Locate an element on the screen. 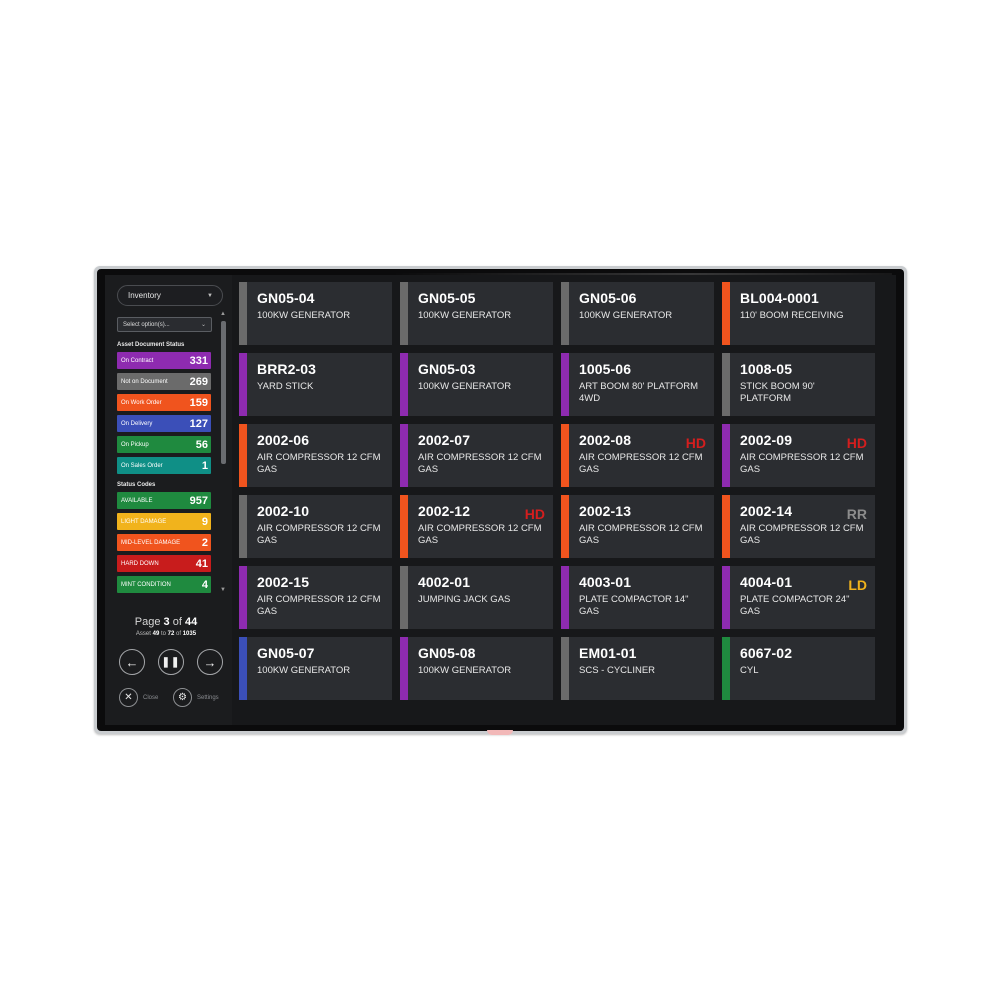 The height and width of the screenshot is (1000, 1000). status-filter-item: MID-LEVEL DAMAGE 2 is located at coordinates (164, 542).